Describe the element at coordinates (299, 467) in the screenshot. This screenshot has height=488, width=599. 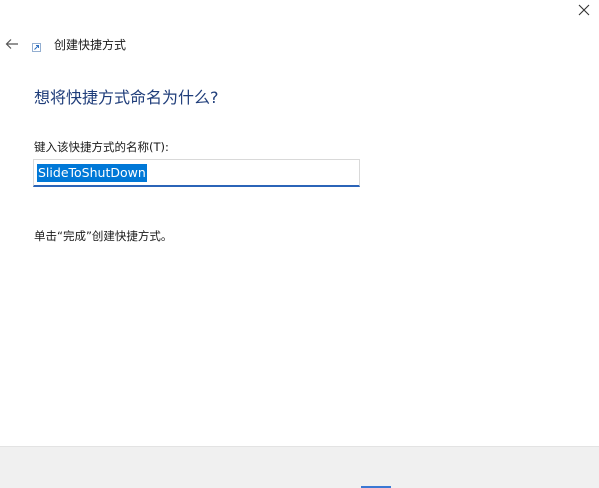
I see `footer-bar` at that location.